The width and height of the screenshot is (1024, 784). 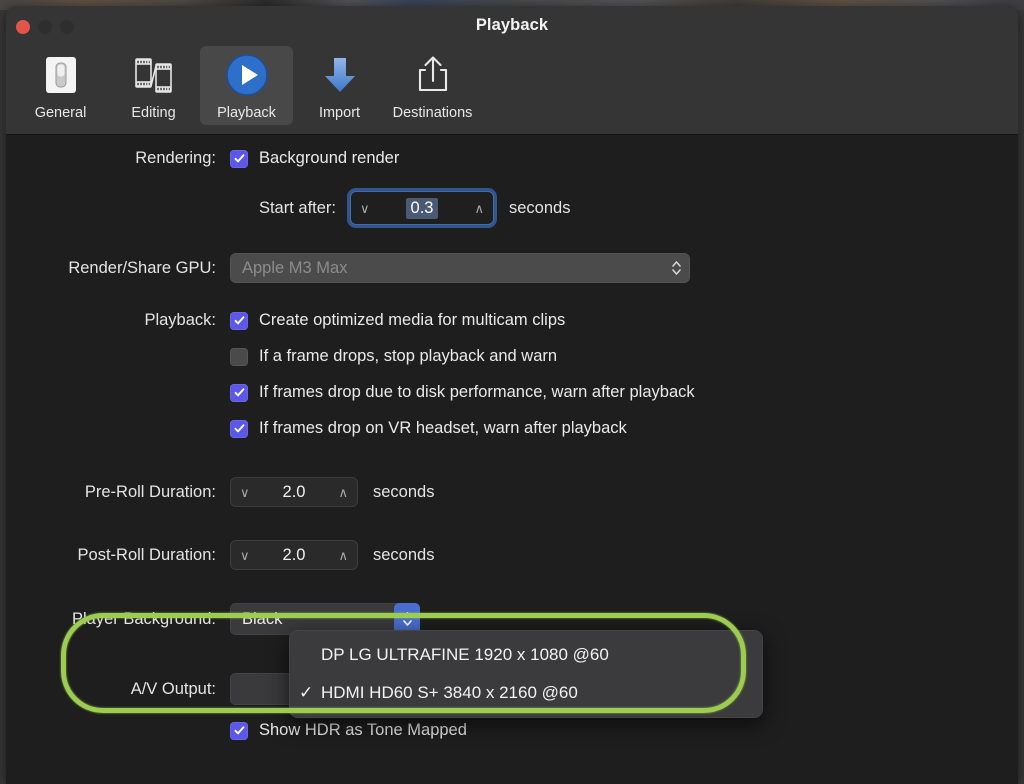 I want to click on share-export-icon, so click(x=433, y=75).